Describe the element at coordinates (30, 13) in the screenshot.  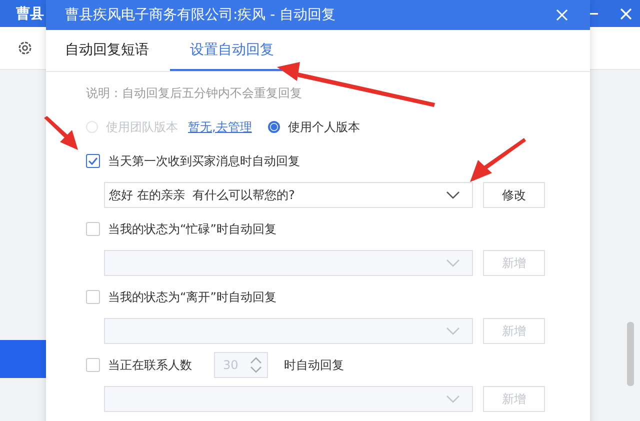
I see `app-title: 曹县` at that location.